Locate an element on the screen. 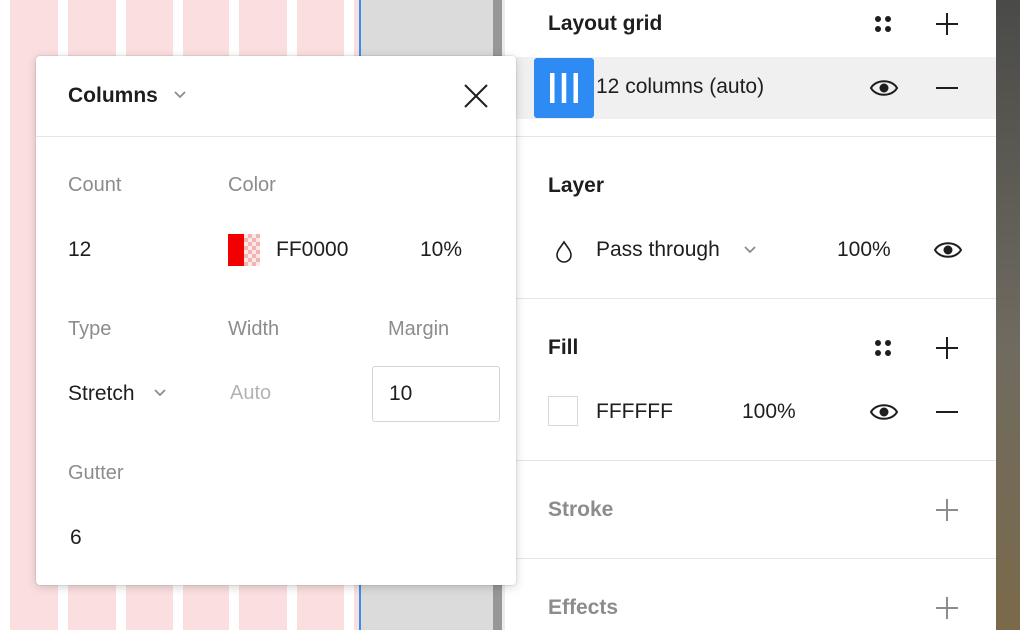  layer-title: Layer is located at coordinates (576, 185).